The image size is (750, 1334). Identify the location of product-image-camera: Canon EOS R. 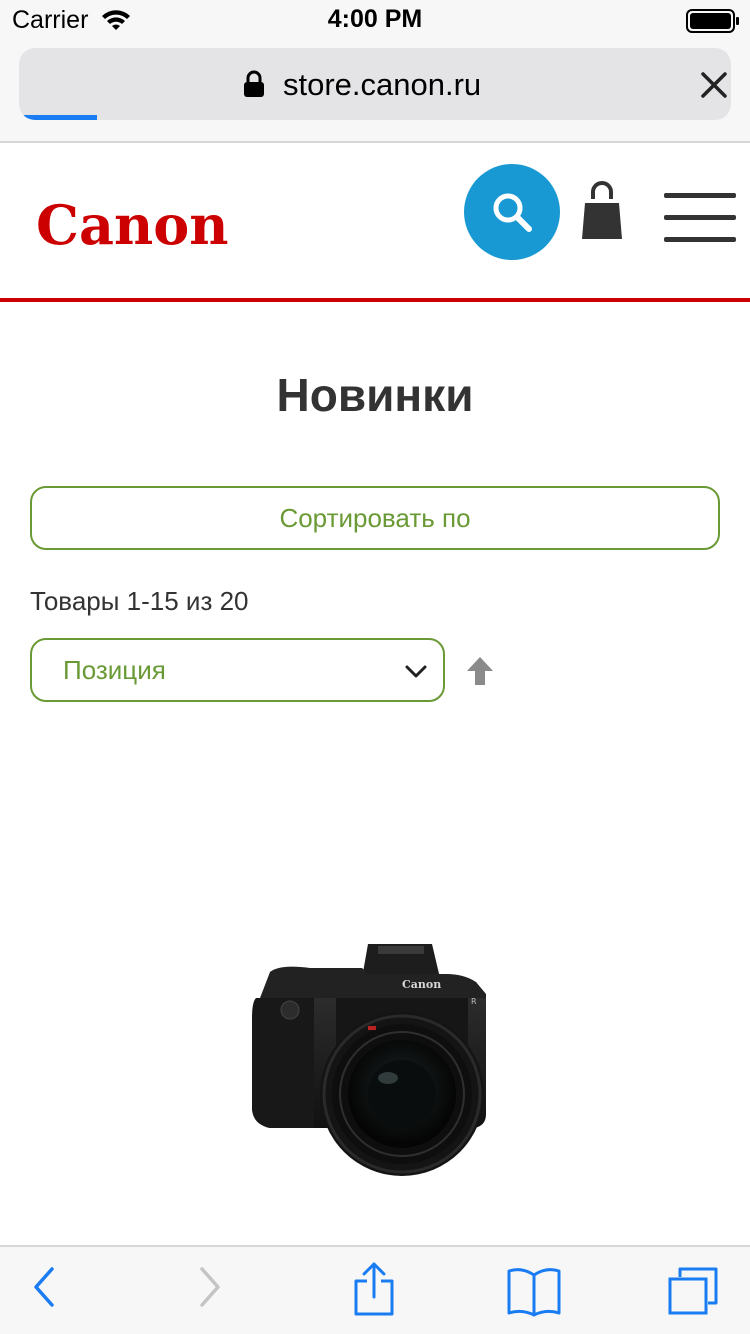
(370, 1070).